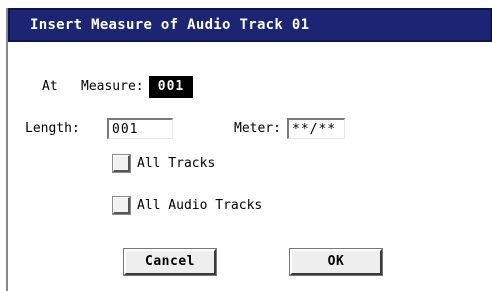  I want to click on length-field: 001, so click(140, 128).